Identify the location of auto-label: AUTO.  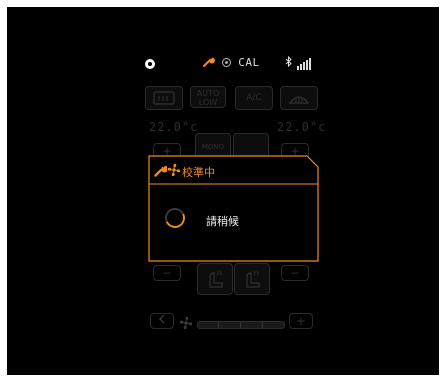
(208, 93).